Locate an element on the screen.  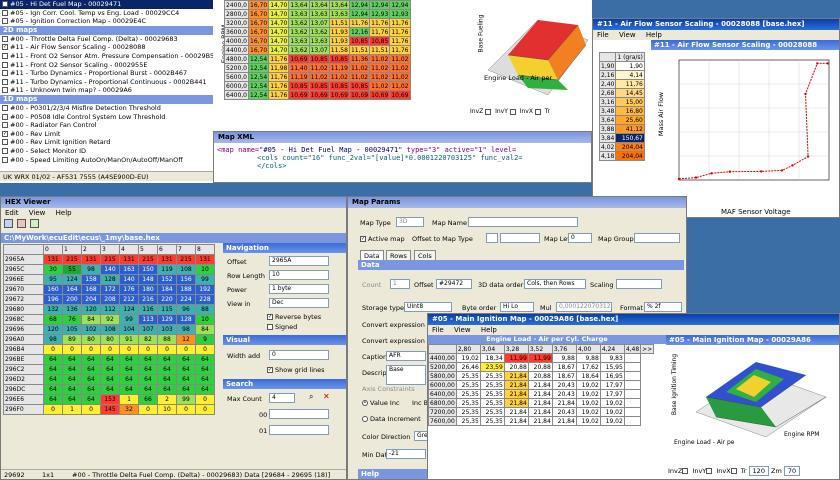
hex-cell: 168 is located at coordinates (91, 289).